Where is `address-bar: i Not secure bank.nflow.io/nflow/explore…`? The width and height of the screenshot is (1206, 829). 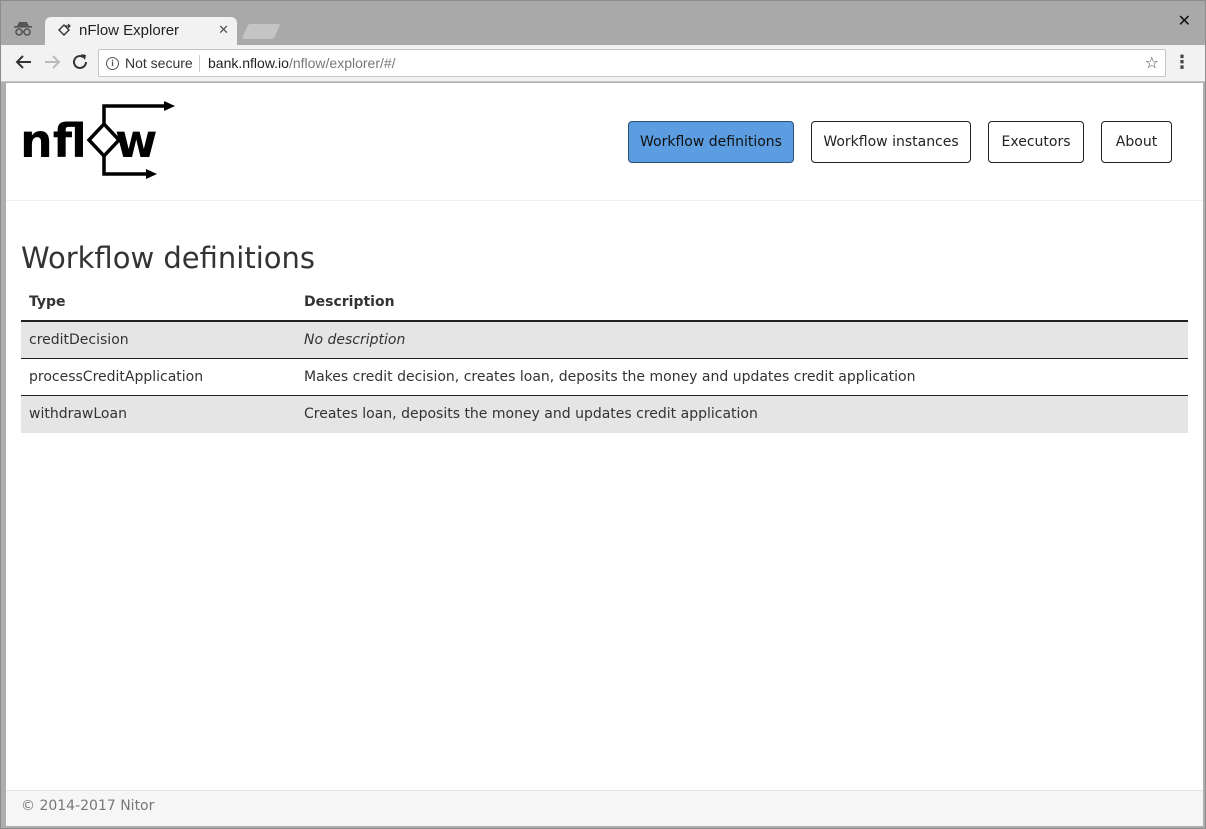 address-bar: i Not secure bank.nflow.io/nflow/explore… is located at coordinates (632, 63).